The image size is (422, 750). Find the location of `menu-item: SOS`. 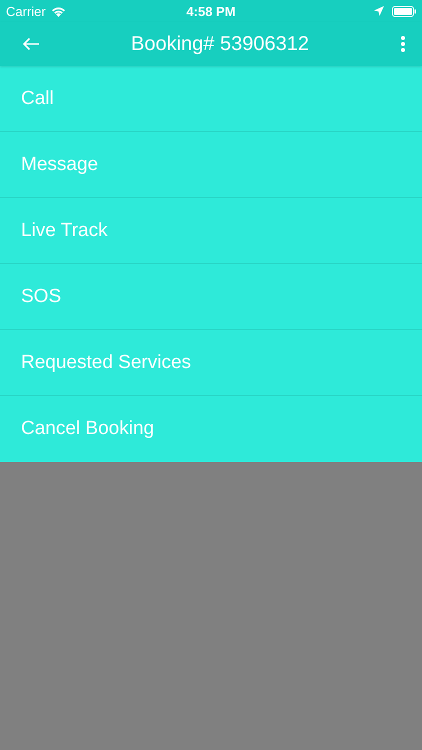

menu-item: SOS is located at coordinates (211, 297).